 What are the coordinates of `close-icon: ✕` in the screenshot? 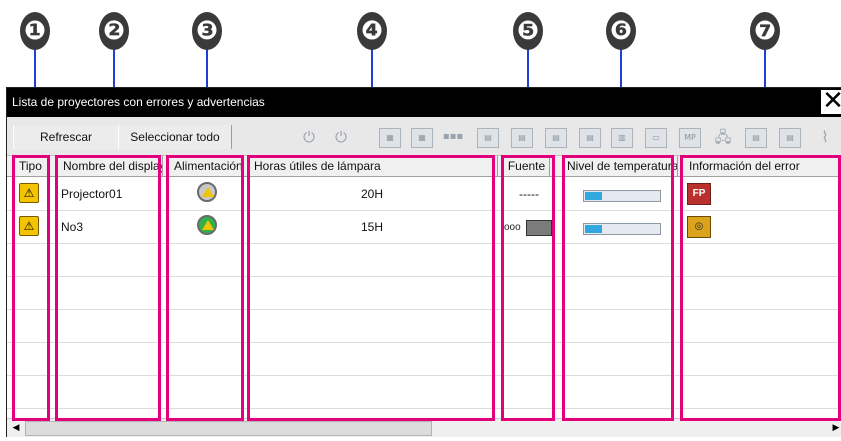 It's located at (831, 101).